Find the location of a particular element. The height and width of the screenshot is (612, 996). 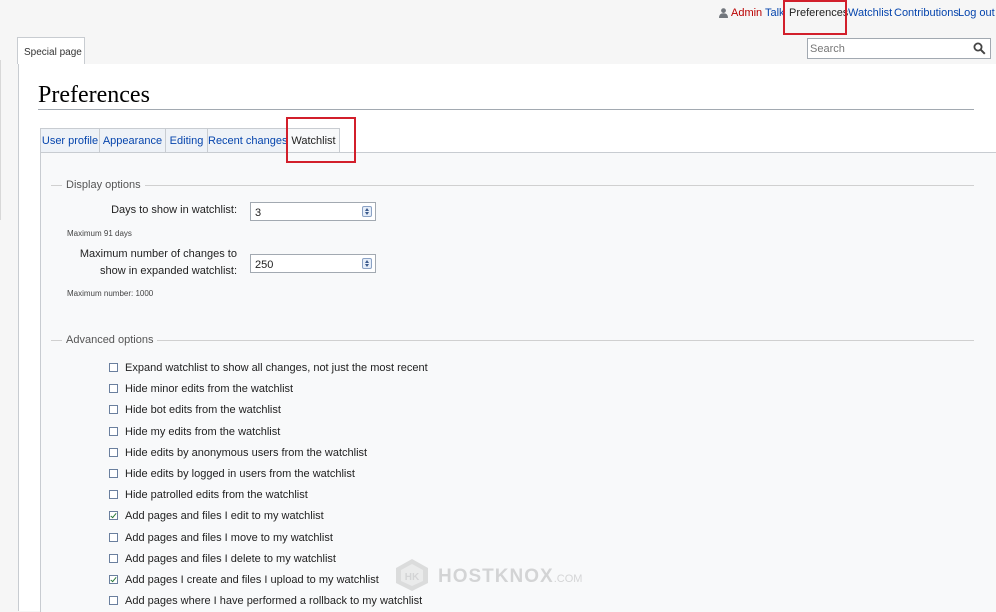

hostknox-logo-icon: HK is located at coordinates (412, 575).